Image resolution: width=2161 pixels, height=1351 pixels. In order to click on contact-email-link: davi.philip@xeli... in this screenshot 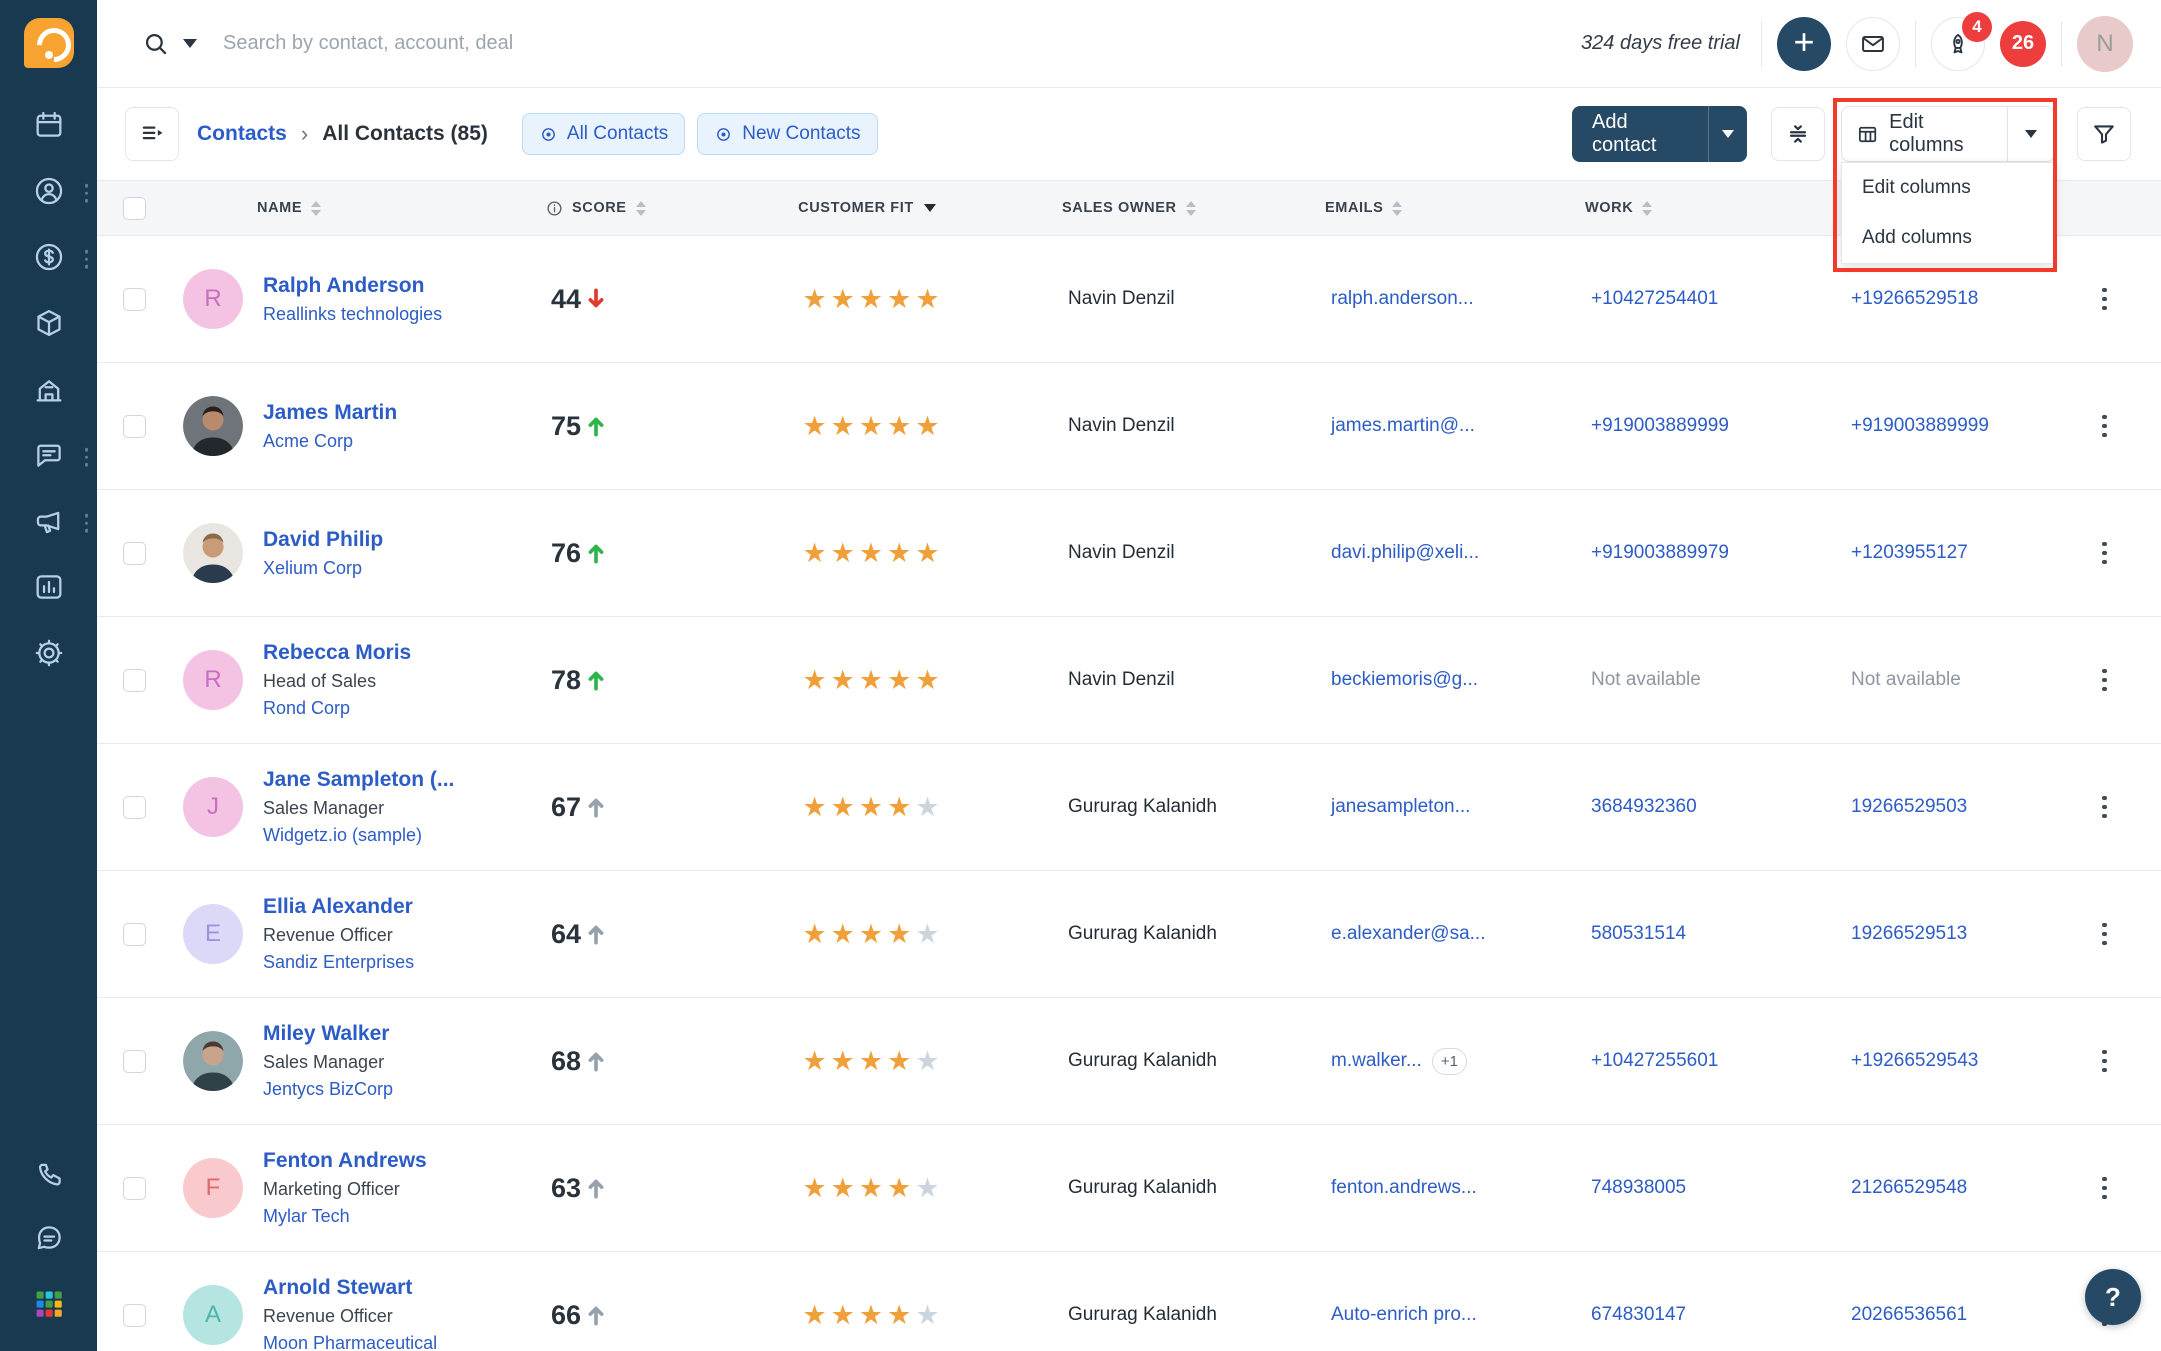, I will do `click(1405, 553)`.